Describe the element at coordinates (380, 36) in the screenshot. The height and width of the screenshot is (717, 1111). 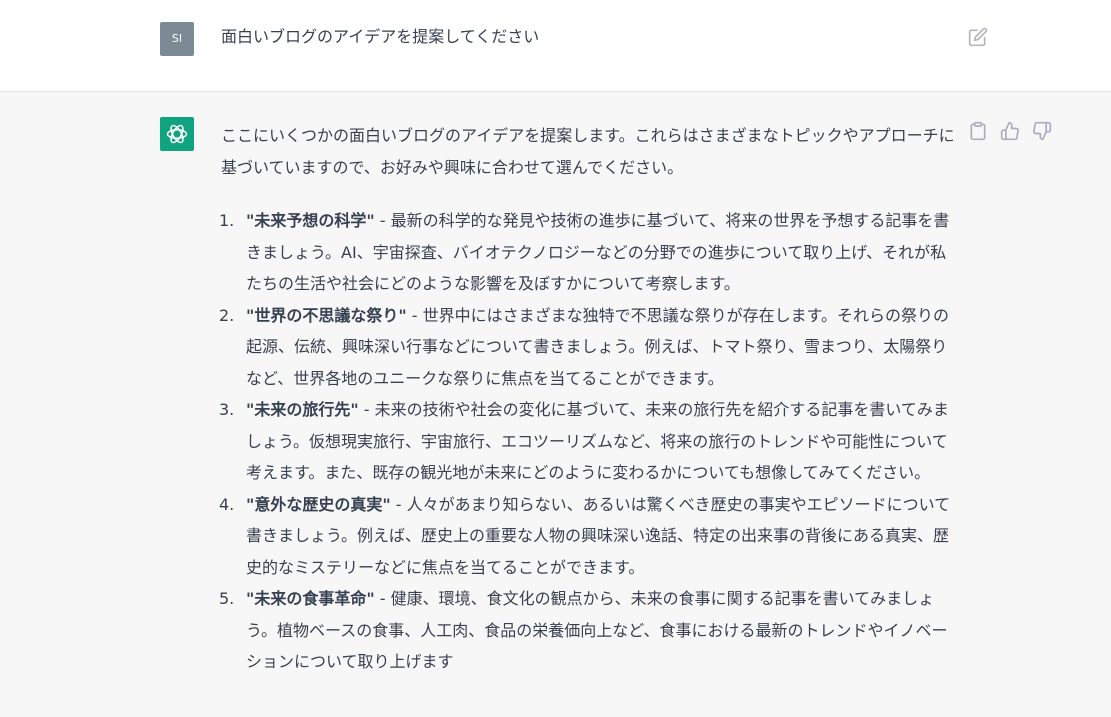
I see `user-message-text: 面白いブログのアイデアを提案してください` at that location.